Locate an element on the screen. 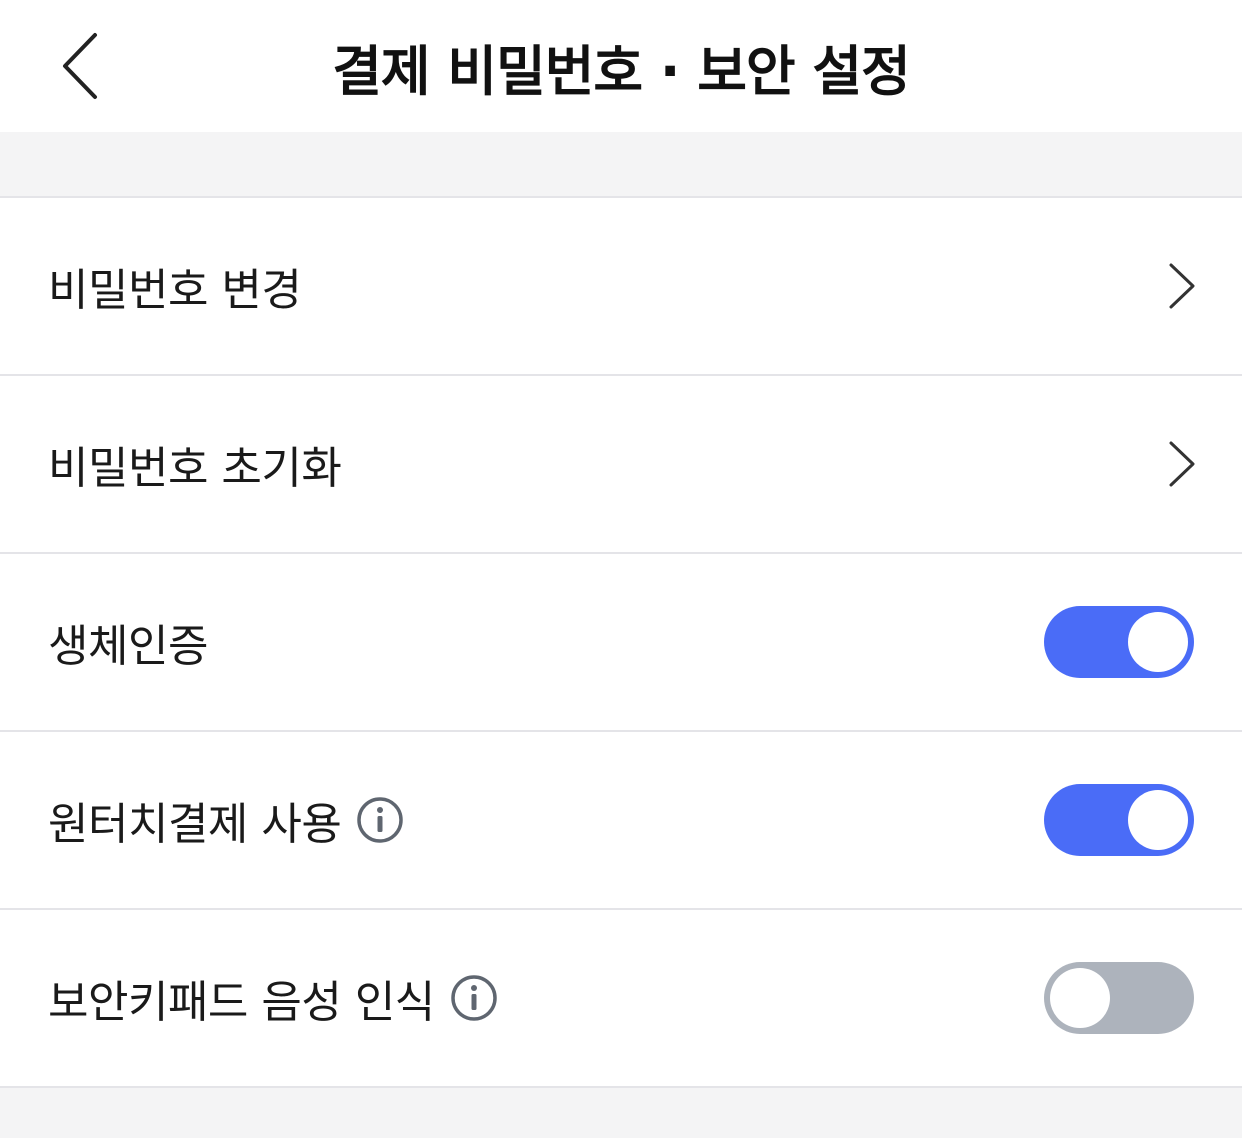 This screenshot has width=1242, height=1138. biometric-toggle is located at coordinates (1119, 642).